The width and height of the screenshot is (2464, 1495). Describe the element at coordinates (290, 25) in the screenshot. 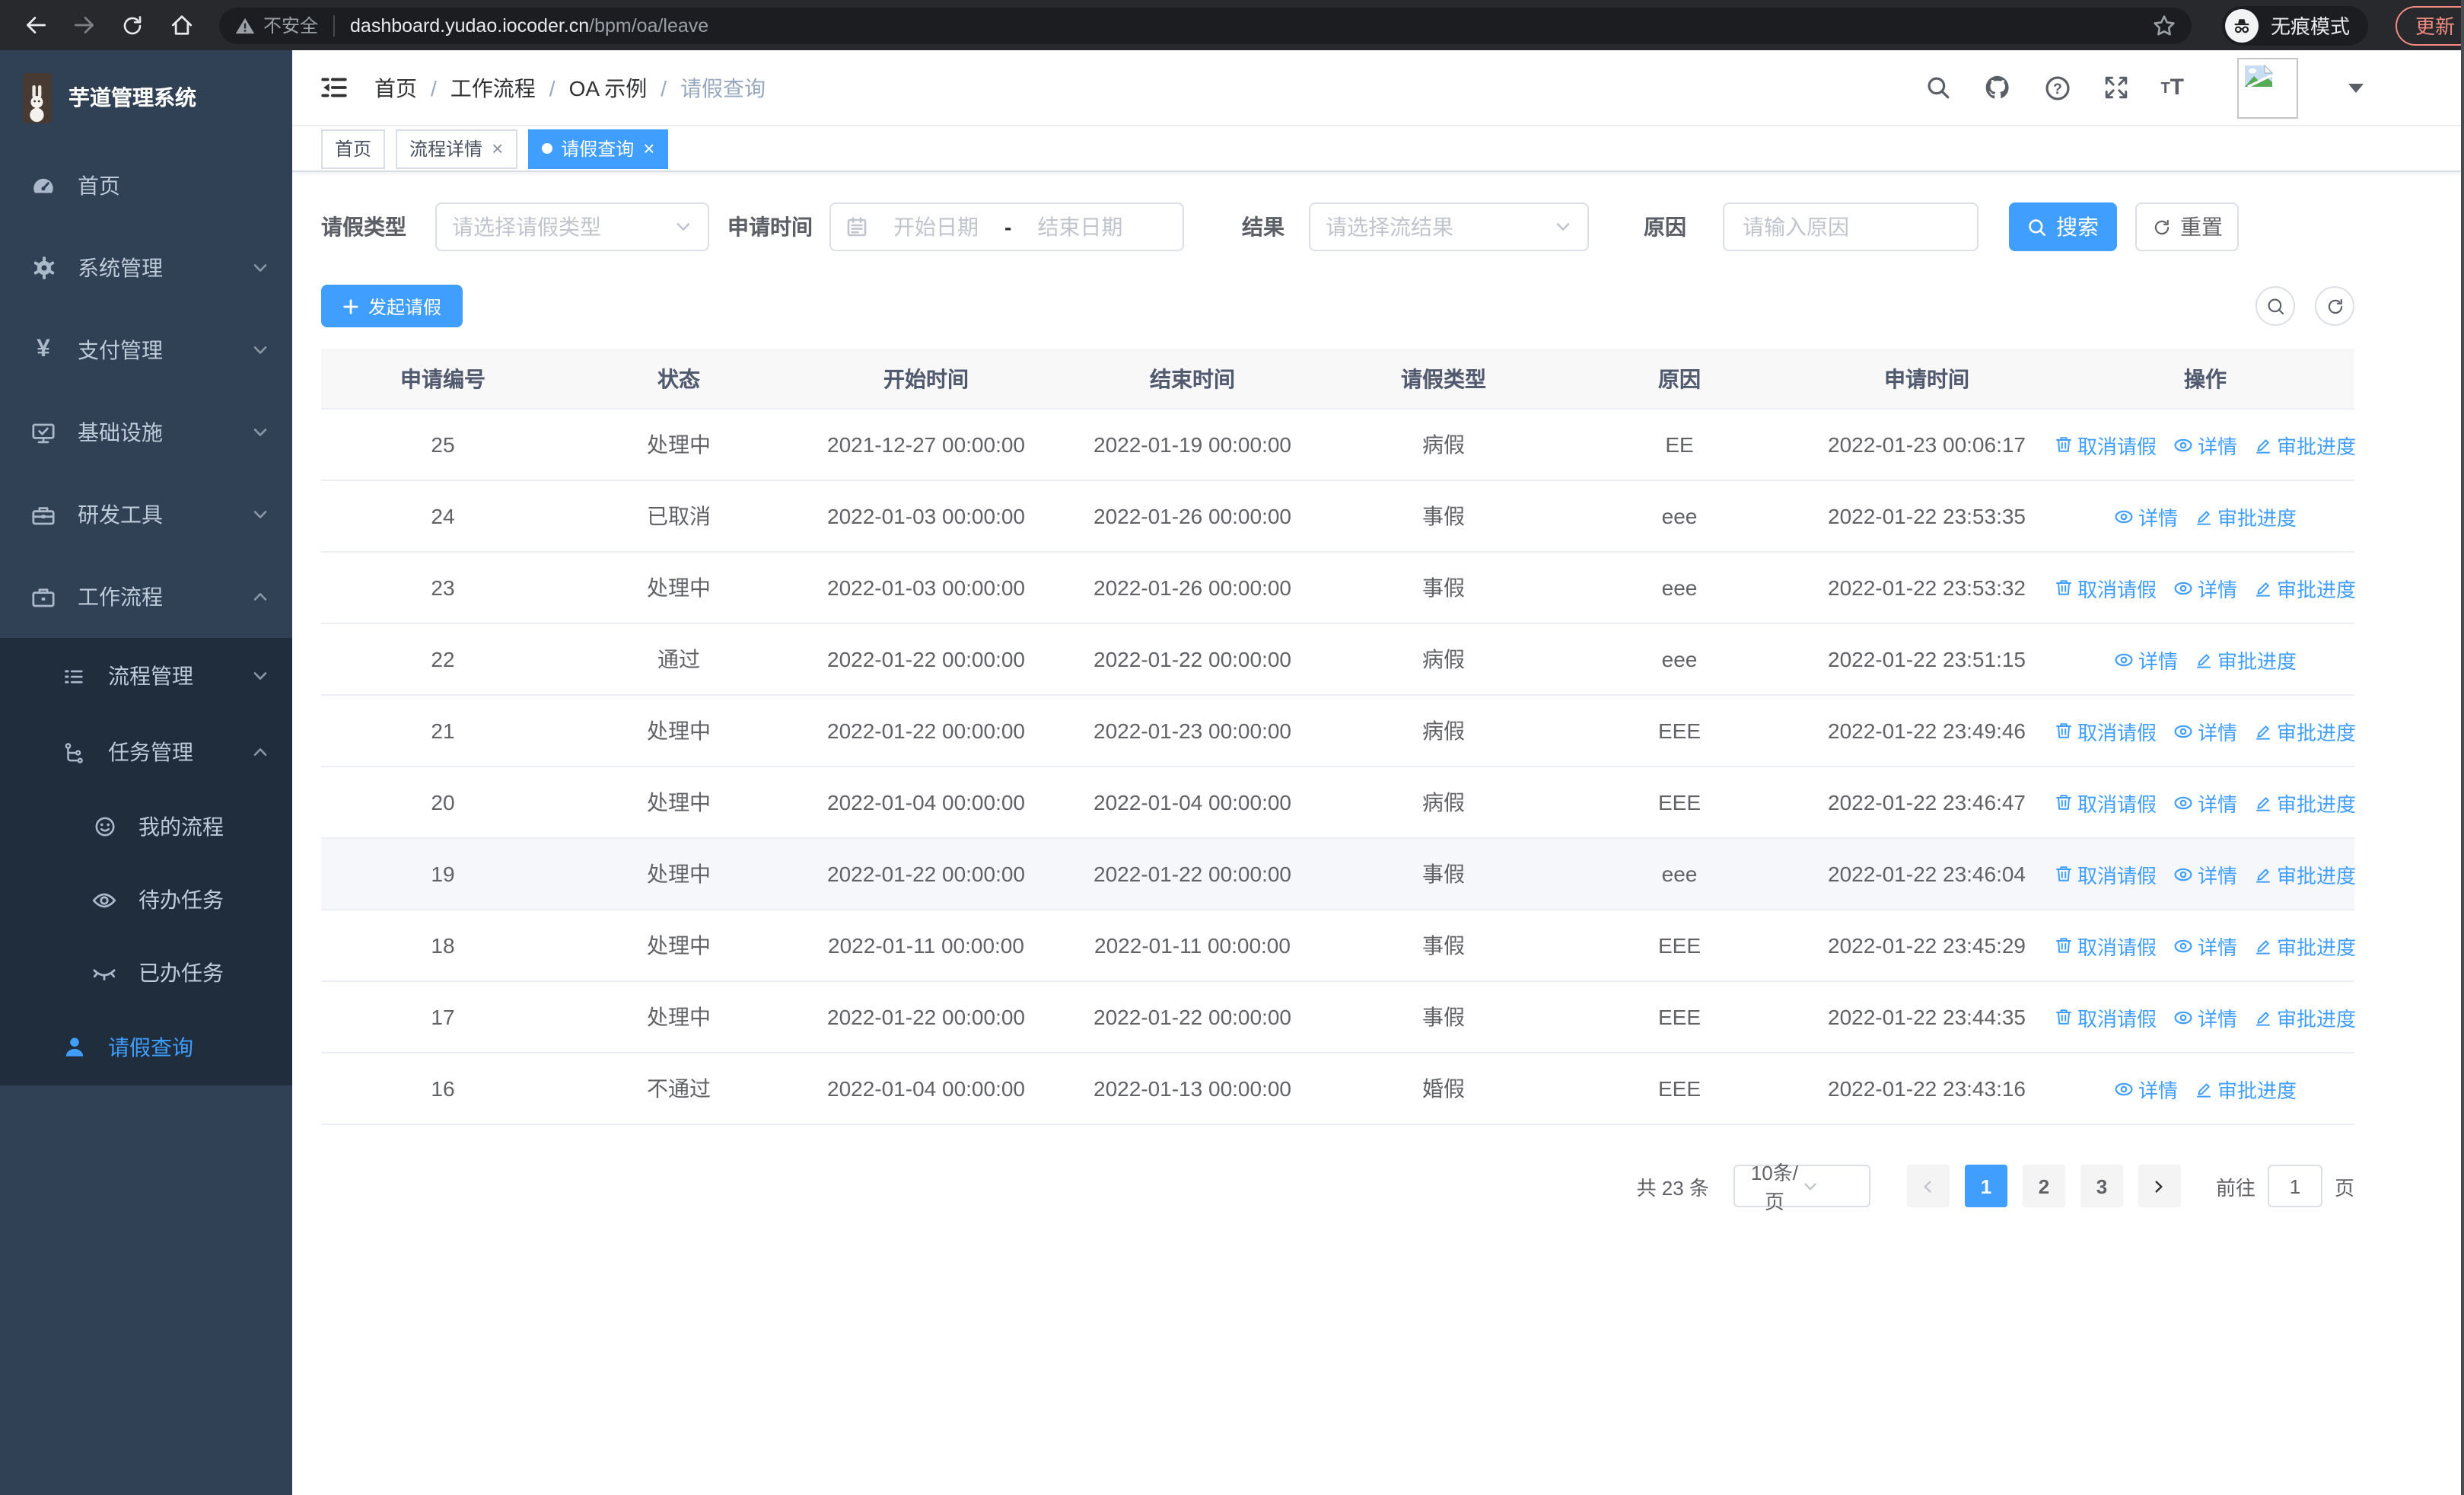

I see `security-label: 不安全` at that location.